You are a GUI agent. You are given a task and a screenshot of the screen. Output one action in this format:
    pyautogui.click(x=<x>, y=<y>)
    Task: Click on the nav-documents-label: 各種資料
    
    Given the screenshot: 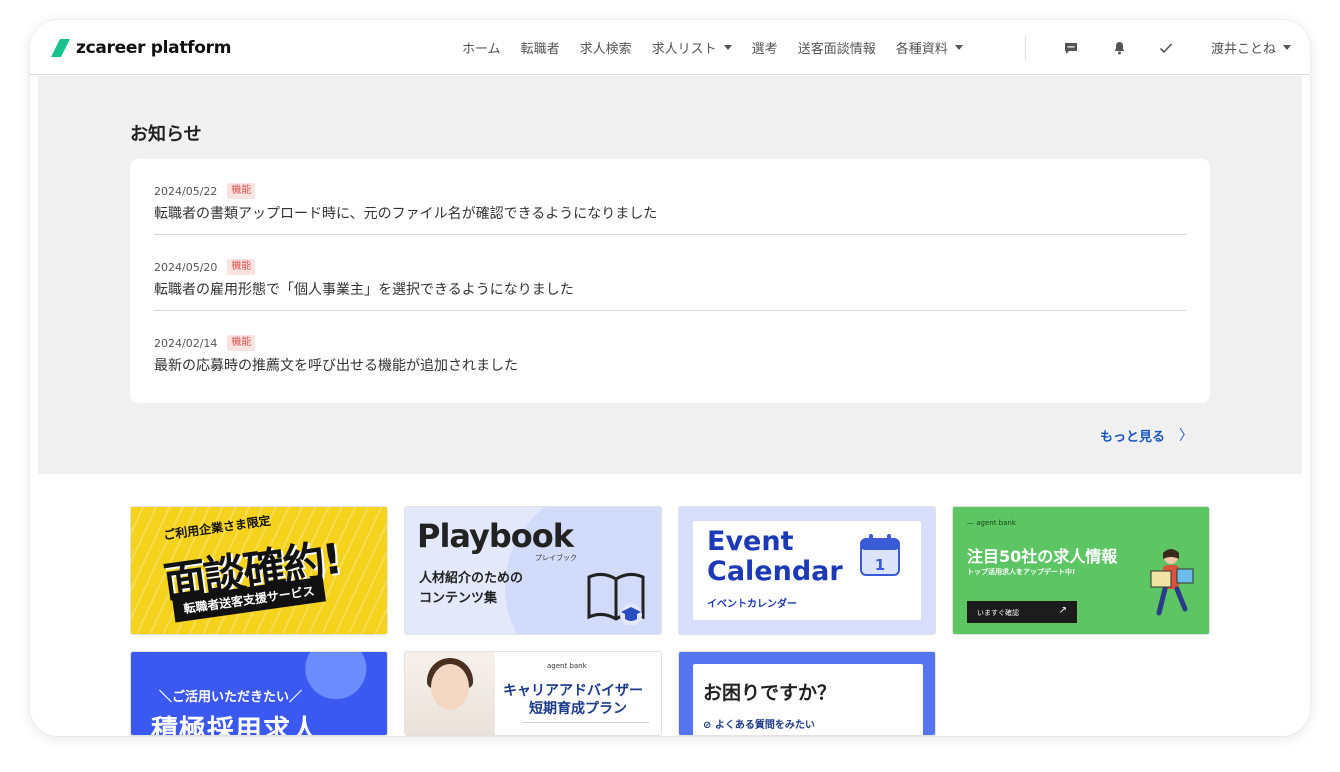 What is the action you would take?
    pyautogui.click(x=921, y=49)
    